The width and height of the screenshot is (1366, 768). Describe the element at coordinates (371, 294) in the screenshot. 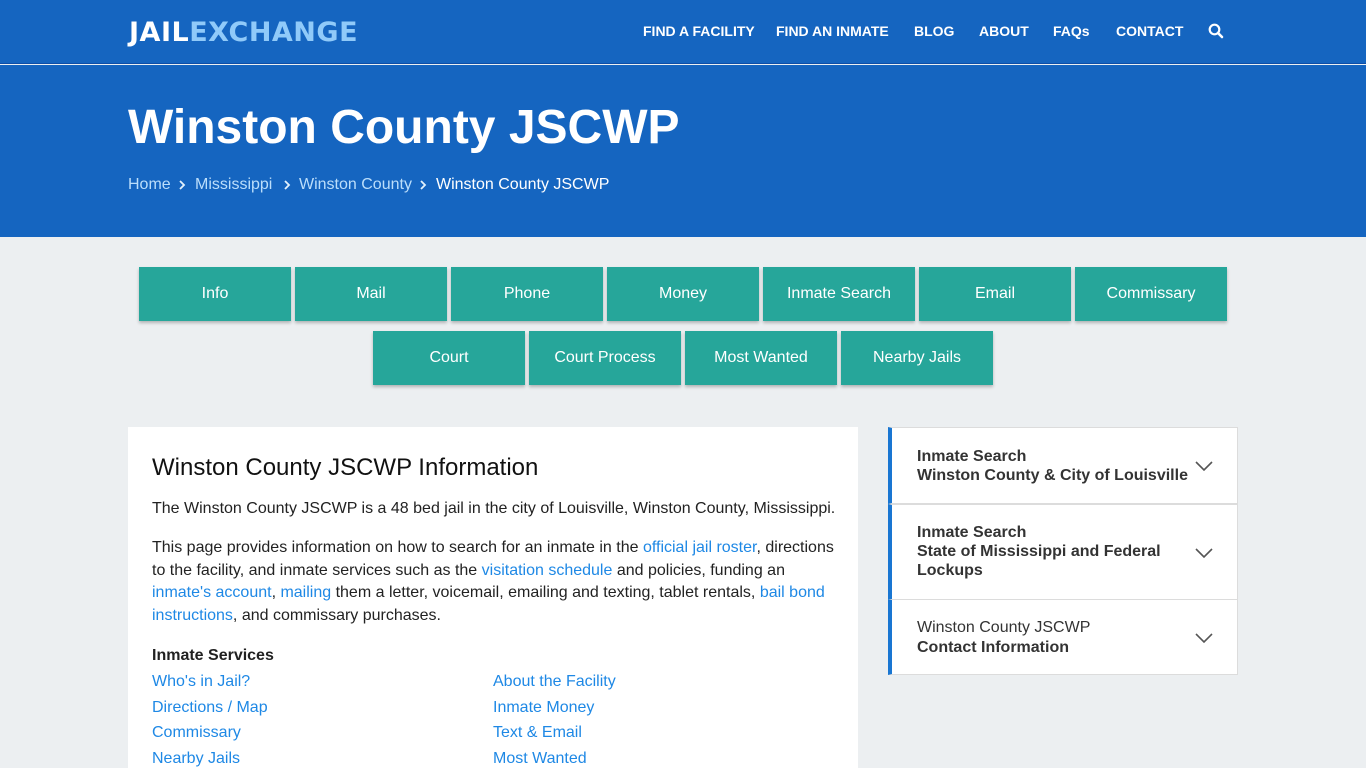

I see `tab-mail: Mail` at that location.